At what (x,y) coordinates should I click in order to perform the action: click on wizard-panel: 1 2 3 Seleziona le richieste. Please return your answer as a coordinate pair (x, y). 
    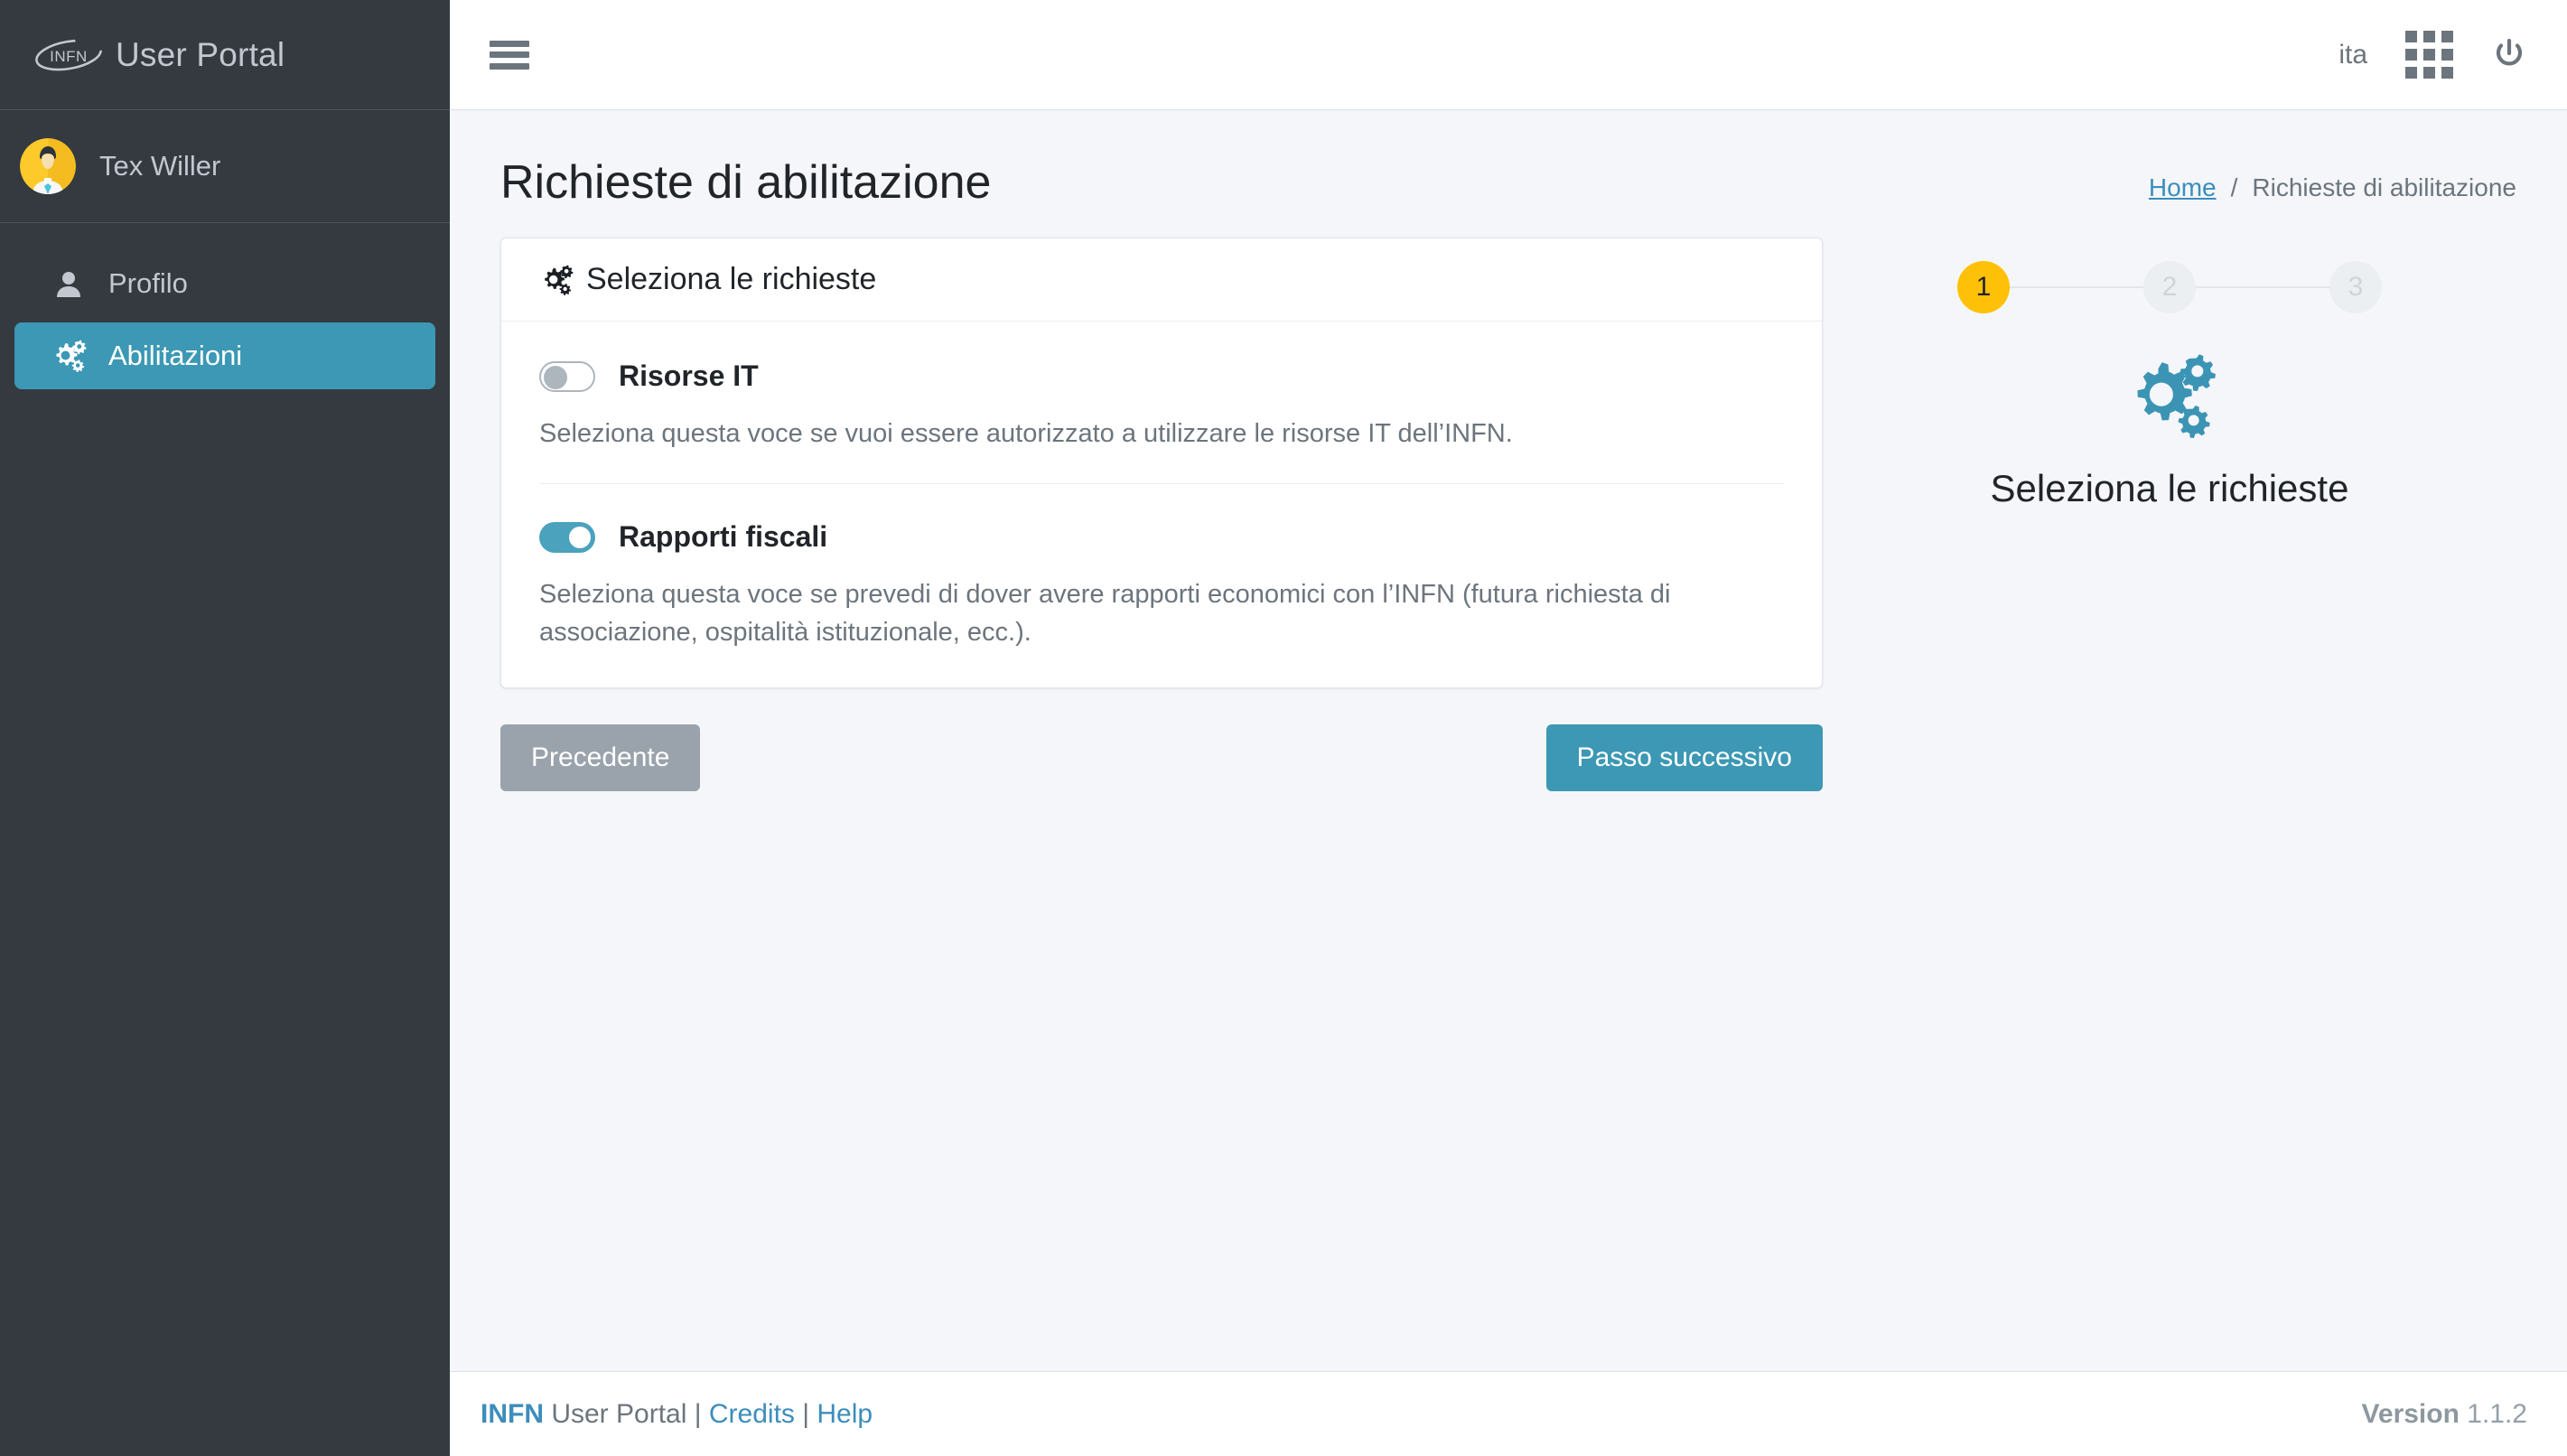
    Looking at the image, I should click on (2170, 514).